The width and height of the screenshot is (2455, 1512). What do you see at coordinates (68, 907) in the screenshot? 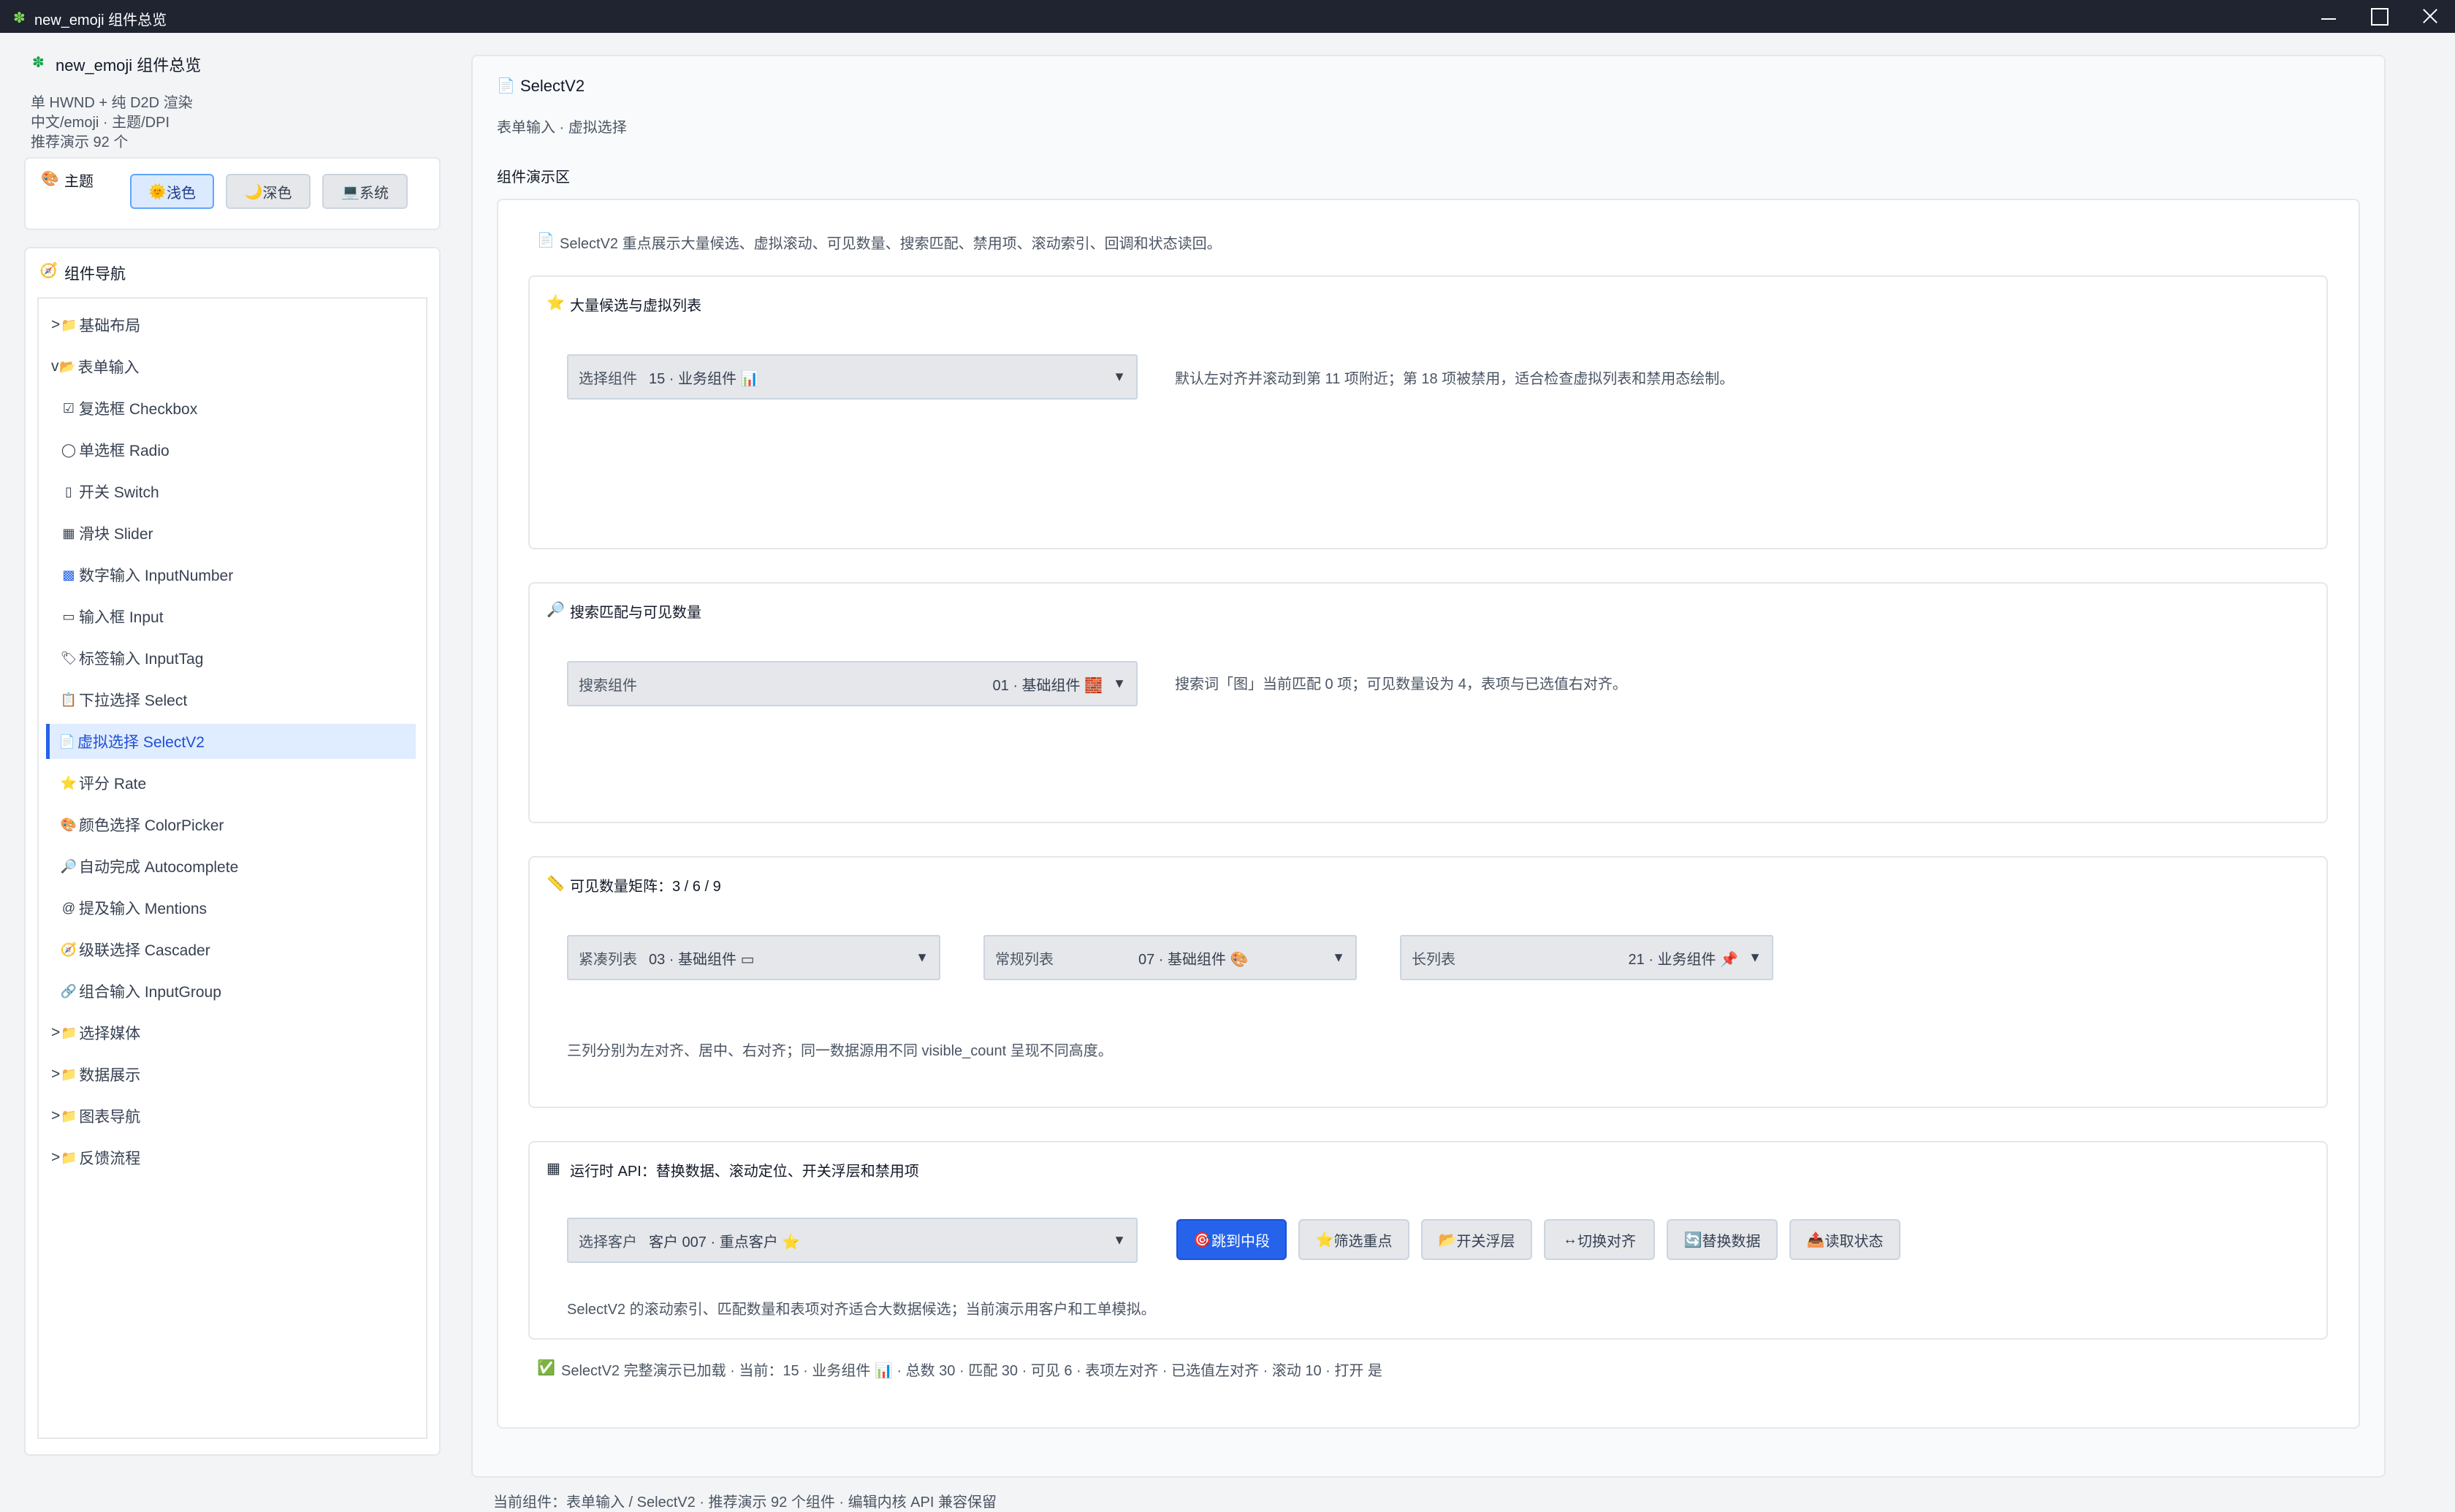
I see `at-icon: @` at bounding box center [68, 907].